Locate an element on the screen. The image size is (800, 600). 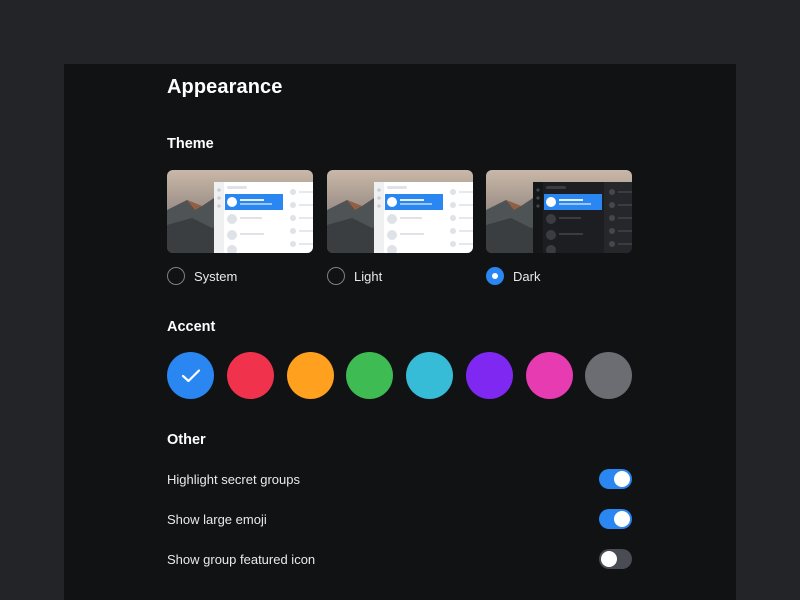
accent-heading: Accent is located at coordinates (191, 327).